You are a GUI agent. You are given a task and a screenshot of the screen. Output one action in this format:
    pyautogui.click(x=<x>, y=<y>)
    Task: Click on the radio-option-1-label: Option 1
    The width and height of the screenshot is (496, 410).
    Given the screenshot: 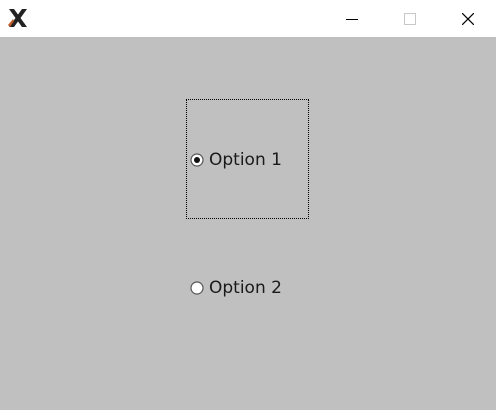 What is the action you would take?
    pyautogui.click(x=245, y=160)
    